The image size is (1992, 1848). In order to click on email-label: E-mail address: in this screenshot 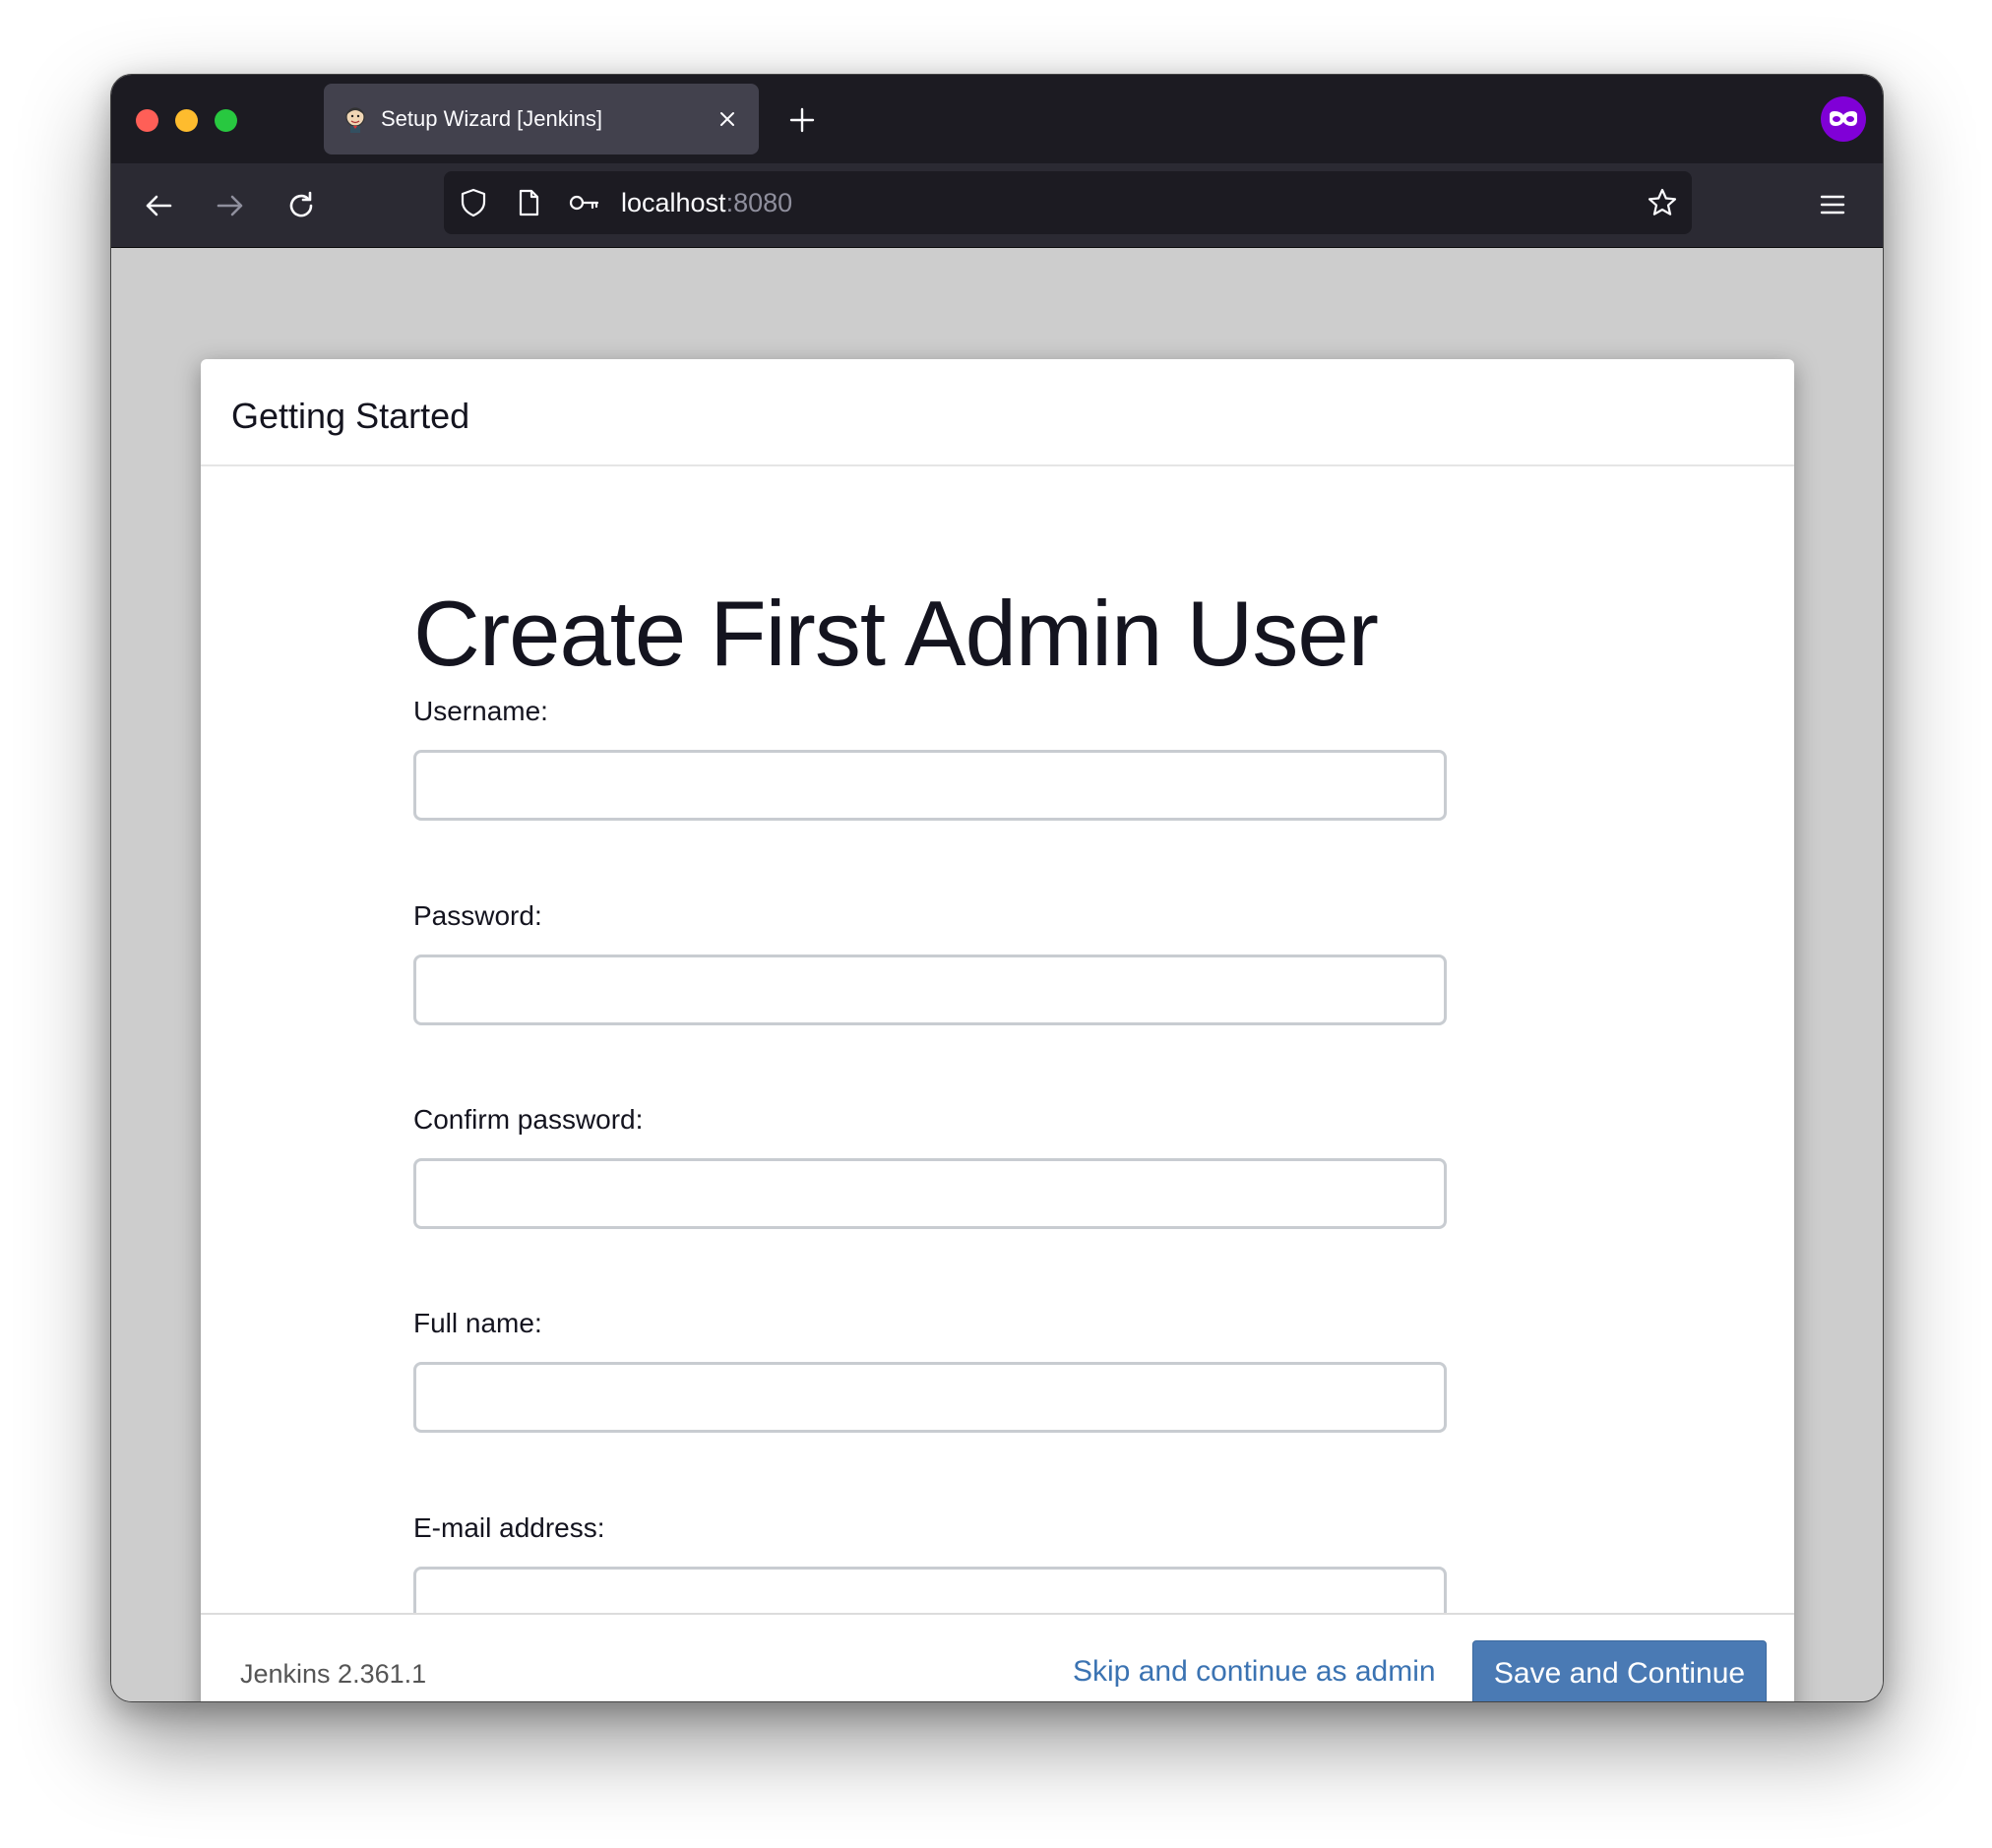, I will do `click(509, 1527)`.